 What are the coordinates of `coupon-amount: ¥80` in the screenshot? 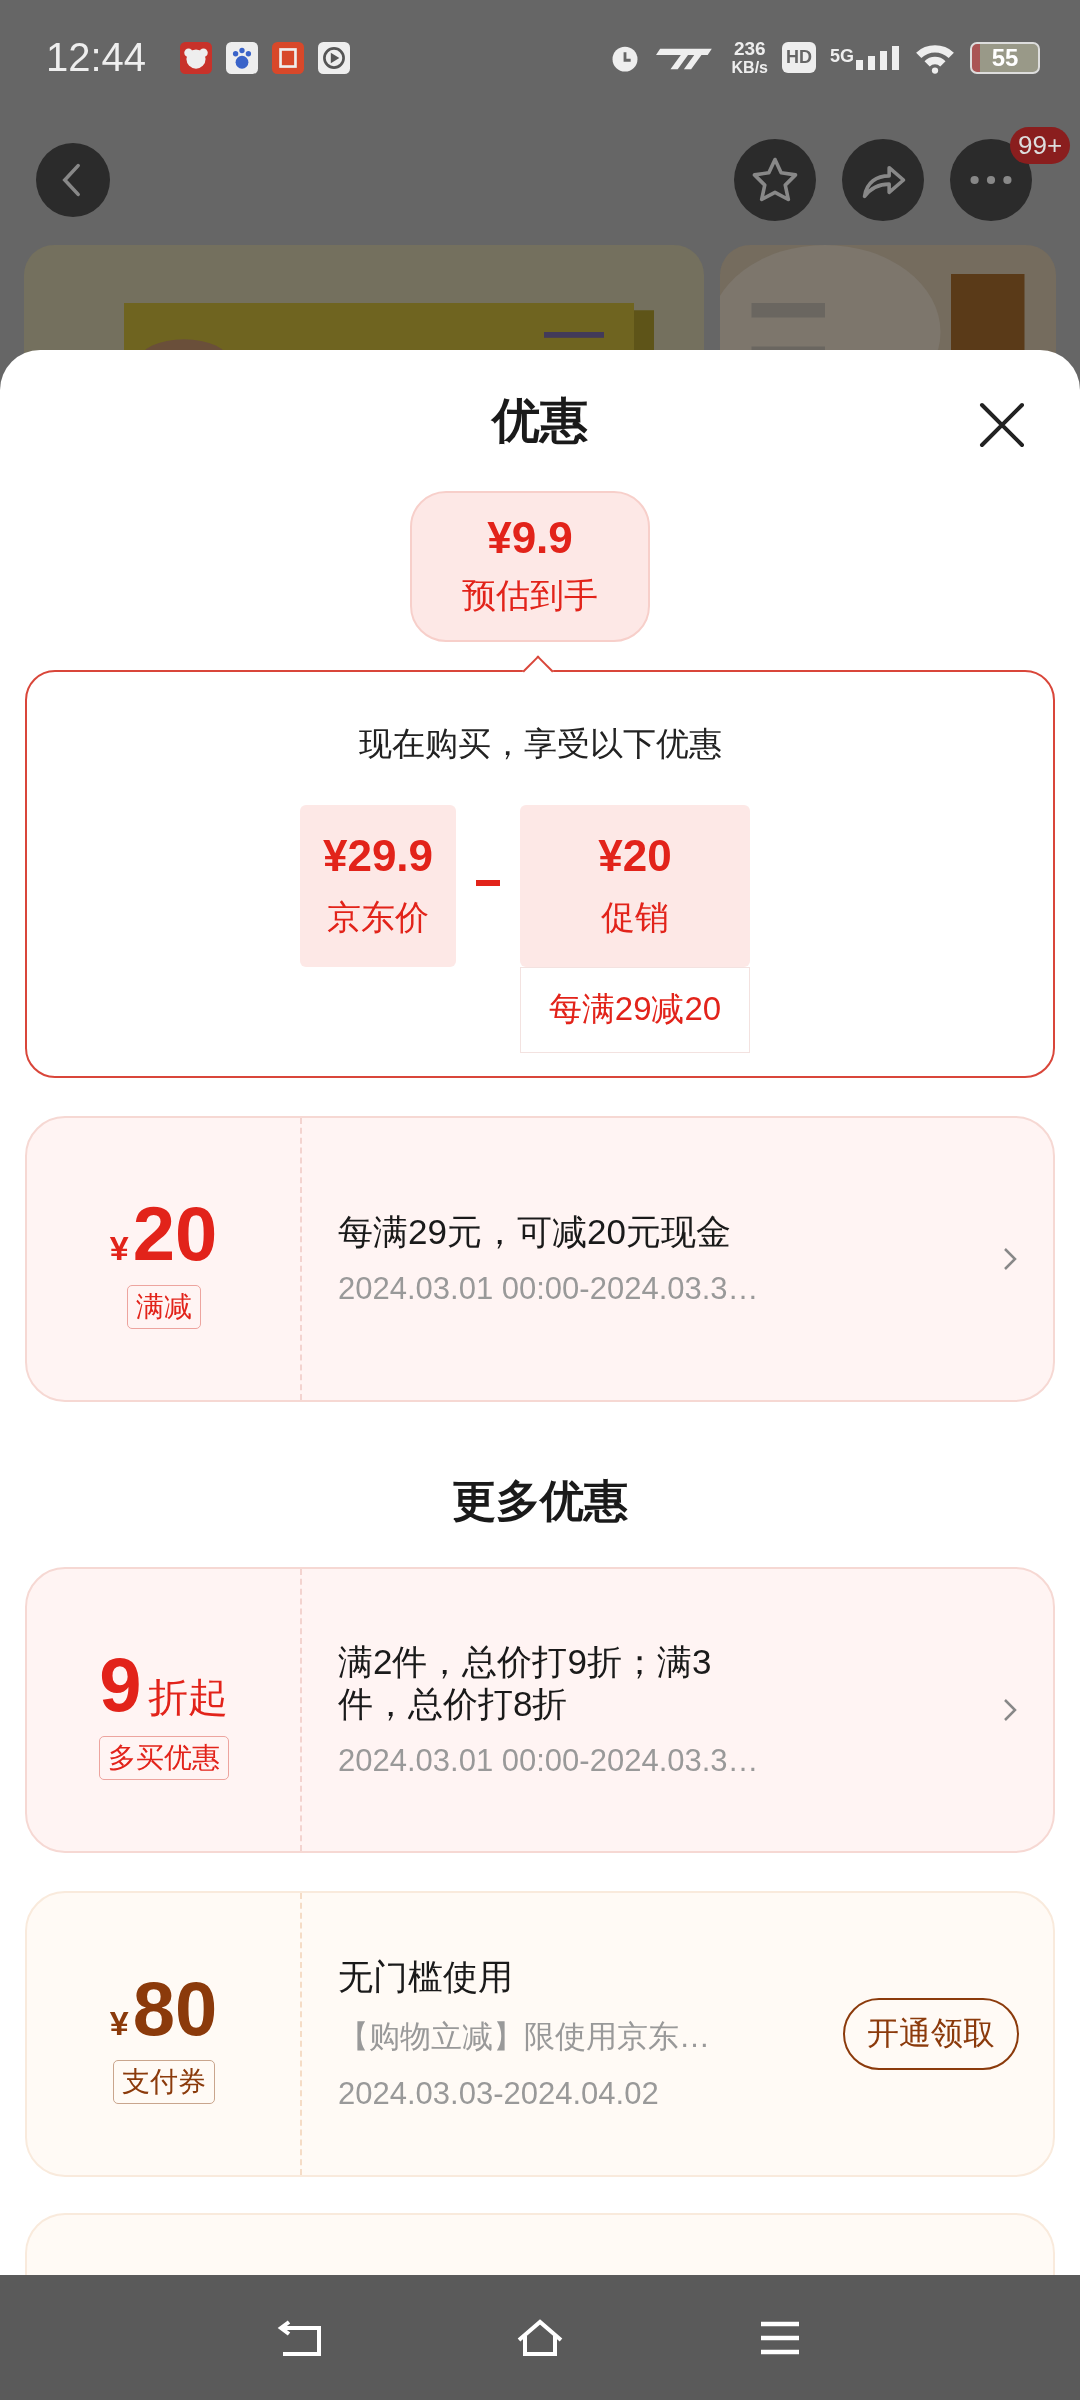 It's located at (163, 2008).